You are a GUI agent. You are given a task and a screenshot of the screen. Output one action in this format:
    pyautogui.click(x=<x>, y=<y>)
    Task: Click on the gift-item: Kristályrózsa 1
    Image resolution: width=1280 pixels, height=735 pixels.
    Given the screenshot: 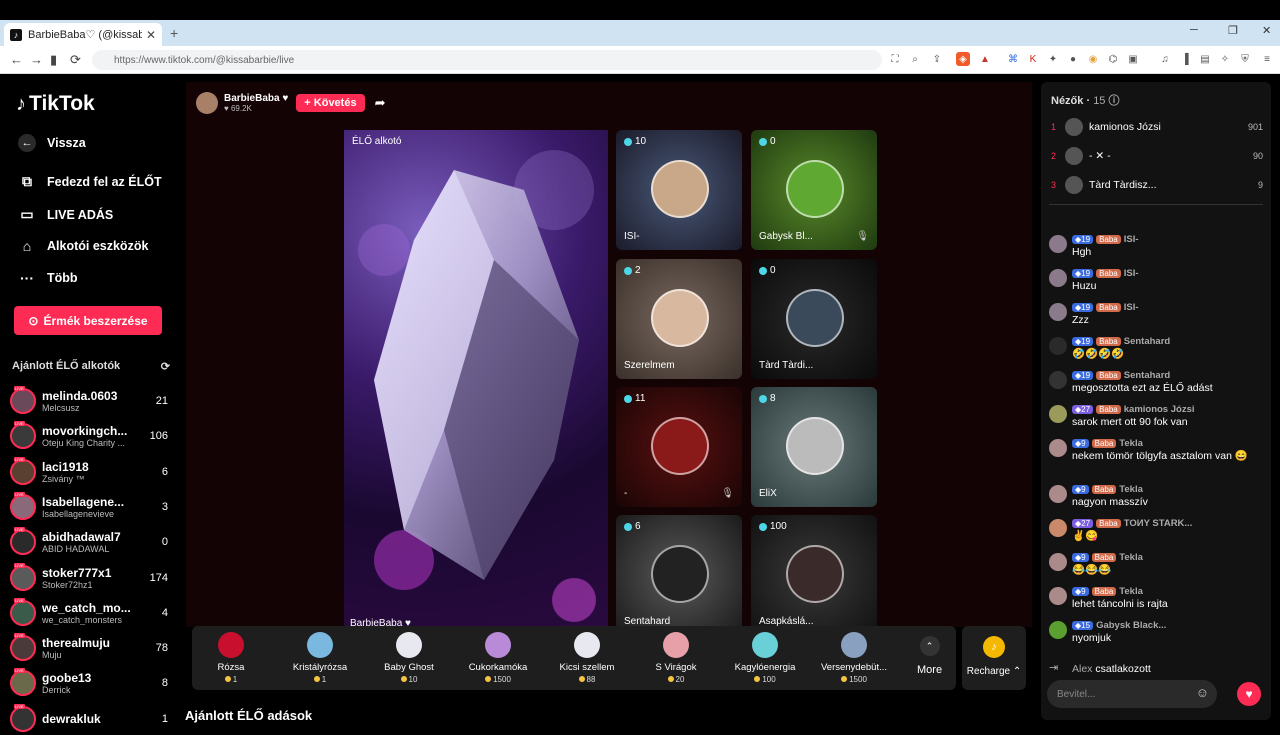 What is the action you would take?
    pyautogui.click(x=320, y=658)
    